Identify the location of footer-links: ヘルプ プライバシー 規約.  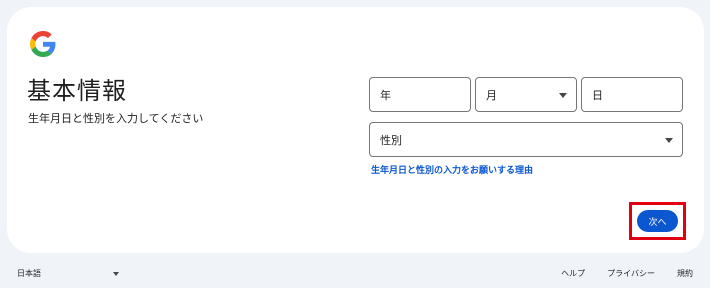
(627, 273).